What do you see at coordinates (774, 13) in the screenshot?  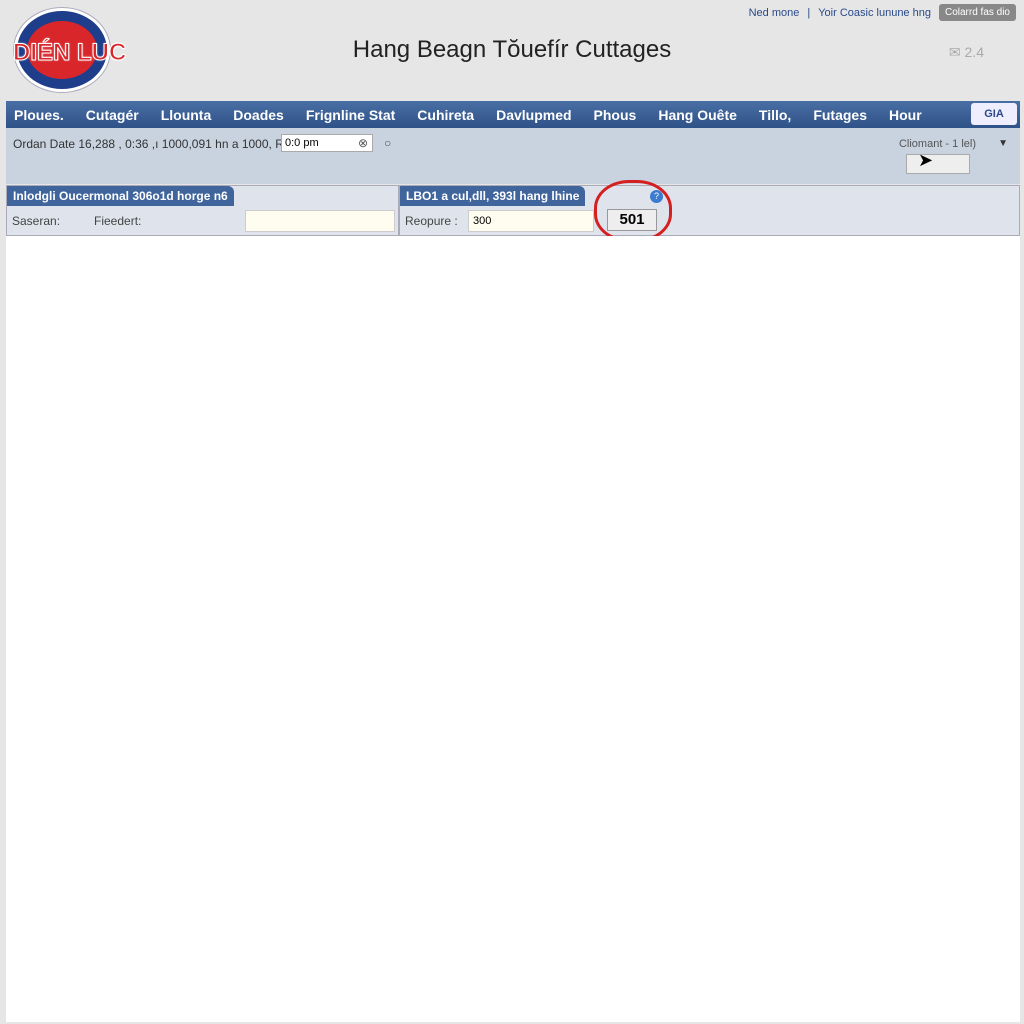 I see `top-link: Ned mone` at bounding box center [774, 13].